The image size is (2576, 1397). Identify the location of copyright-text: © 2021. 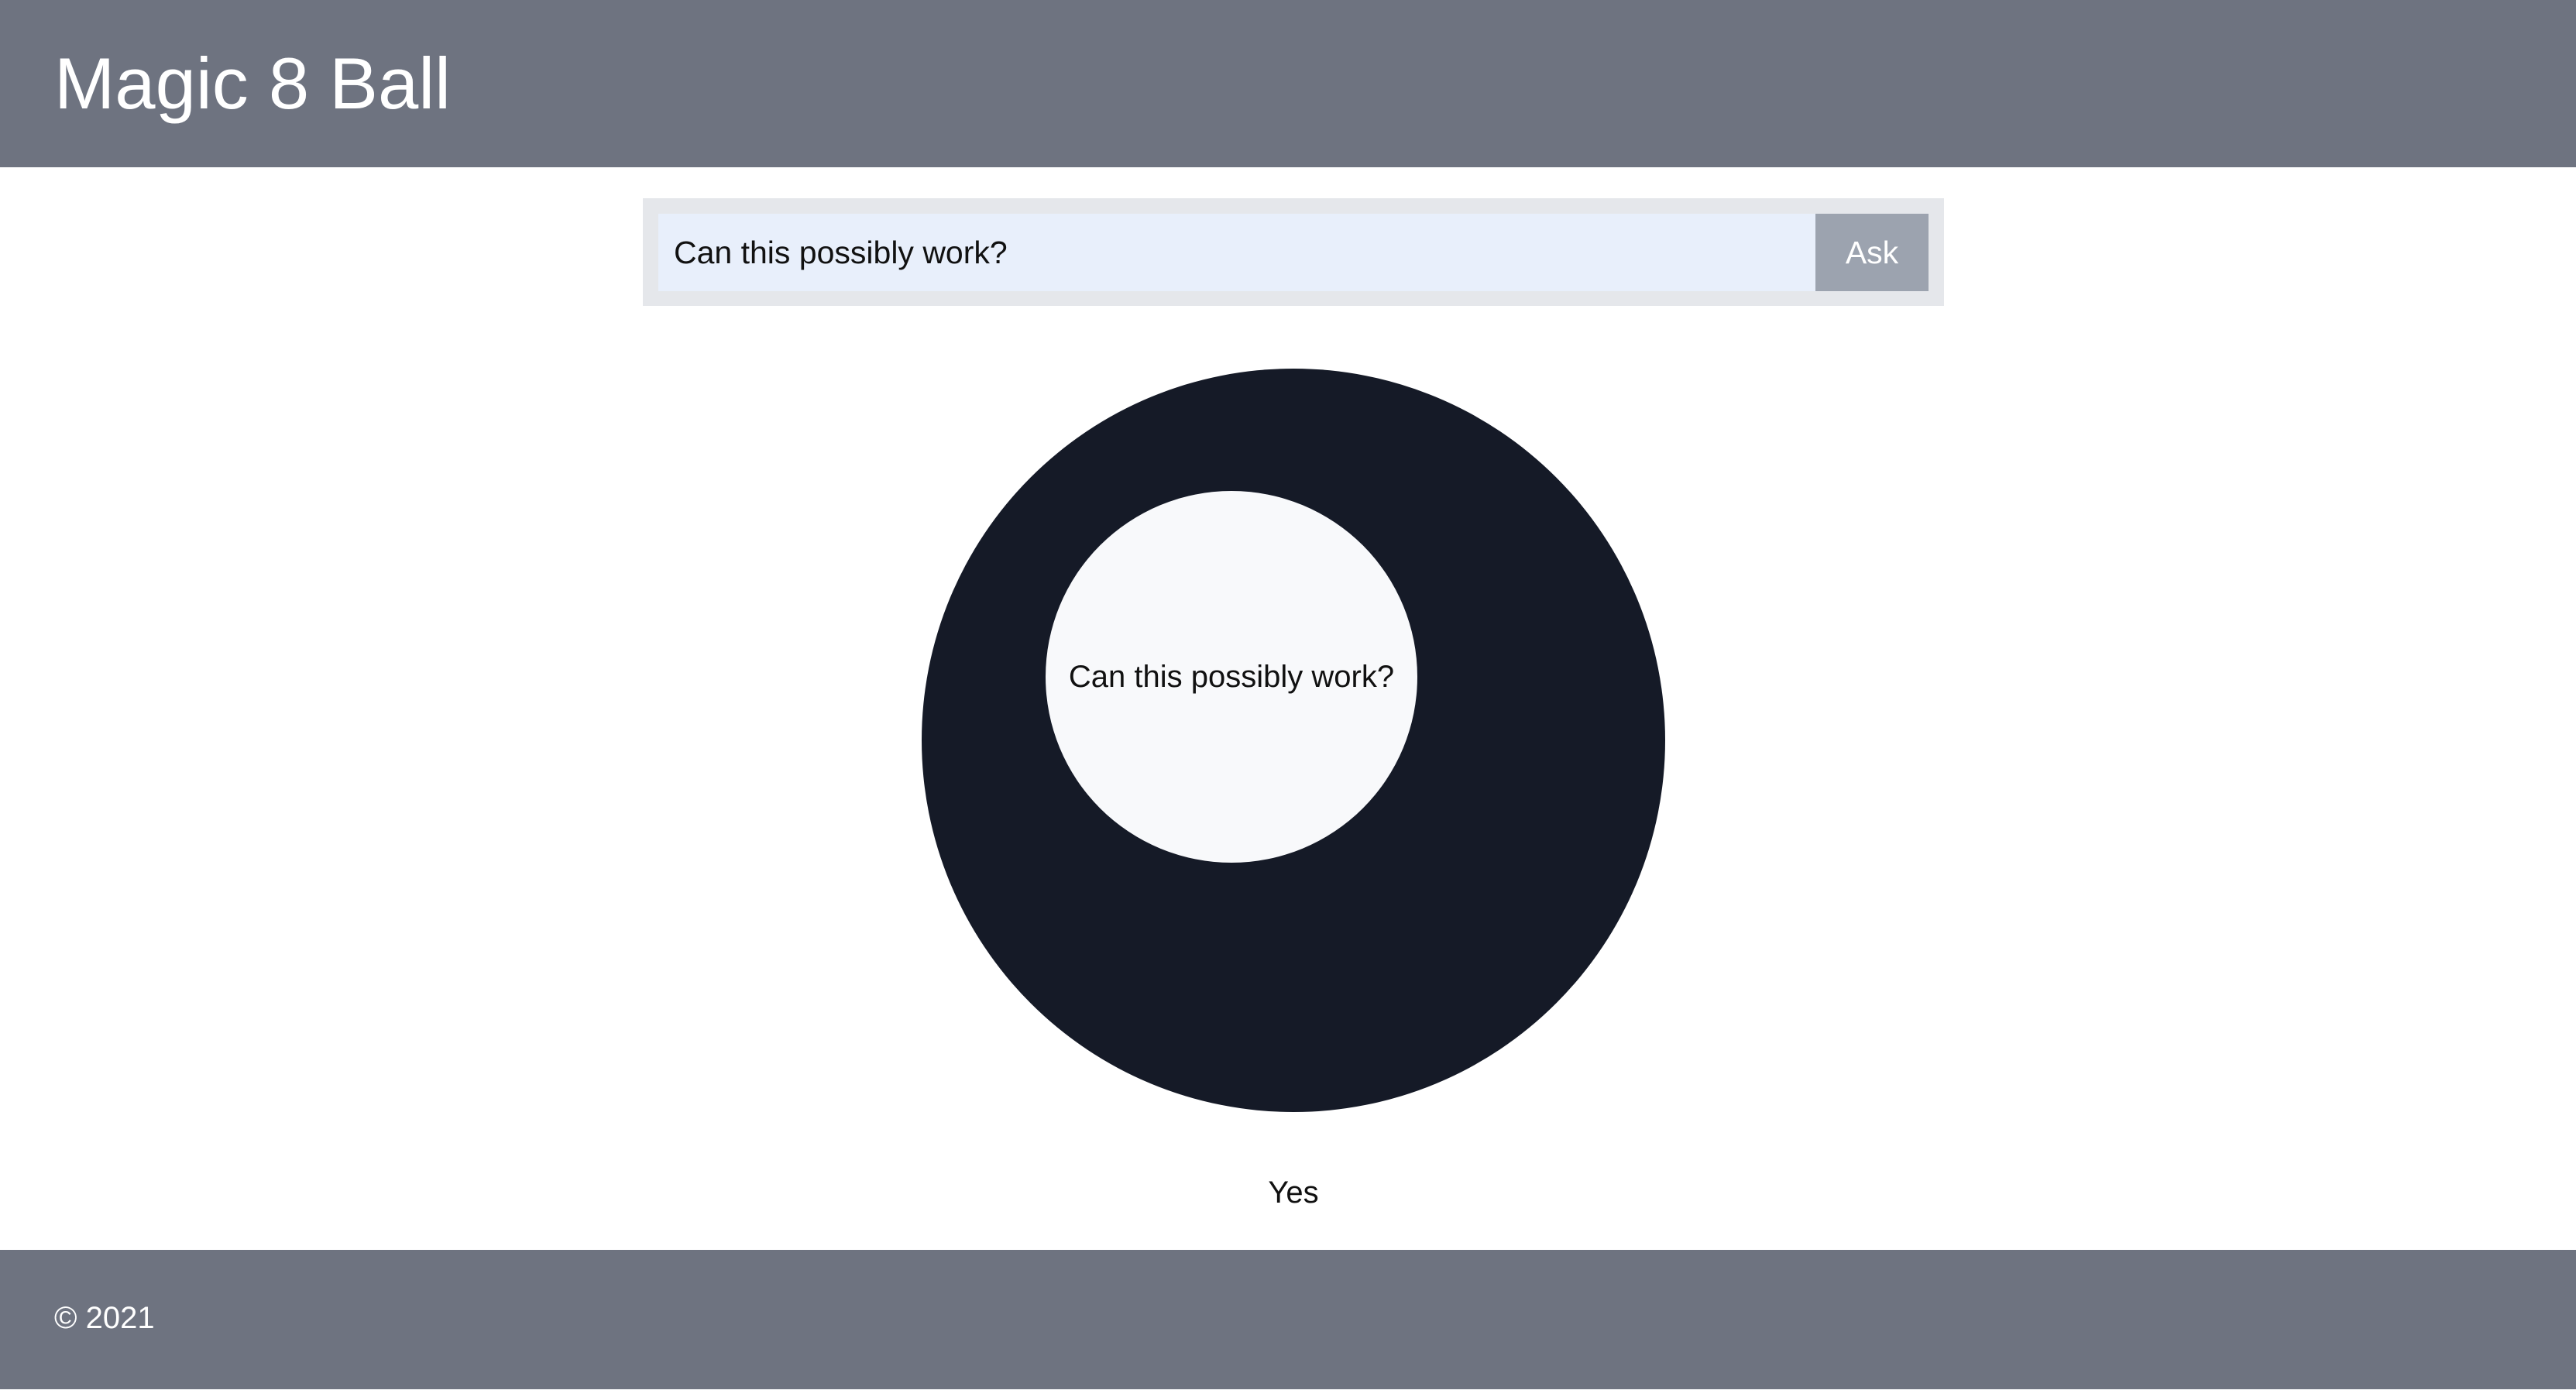
(104, 1318).